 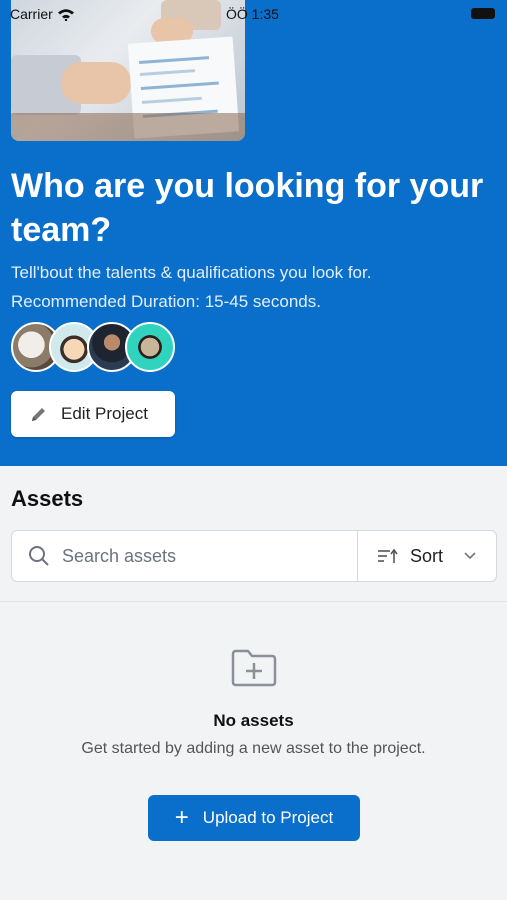 I want to click on sort-icon, so click(x=388, y=555).